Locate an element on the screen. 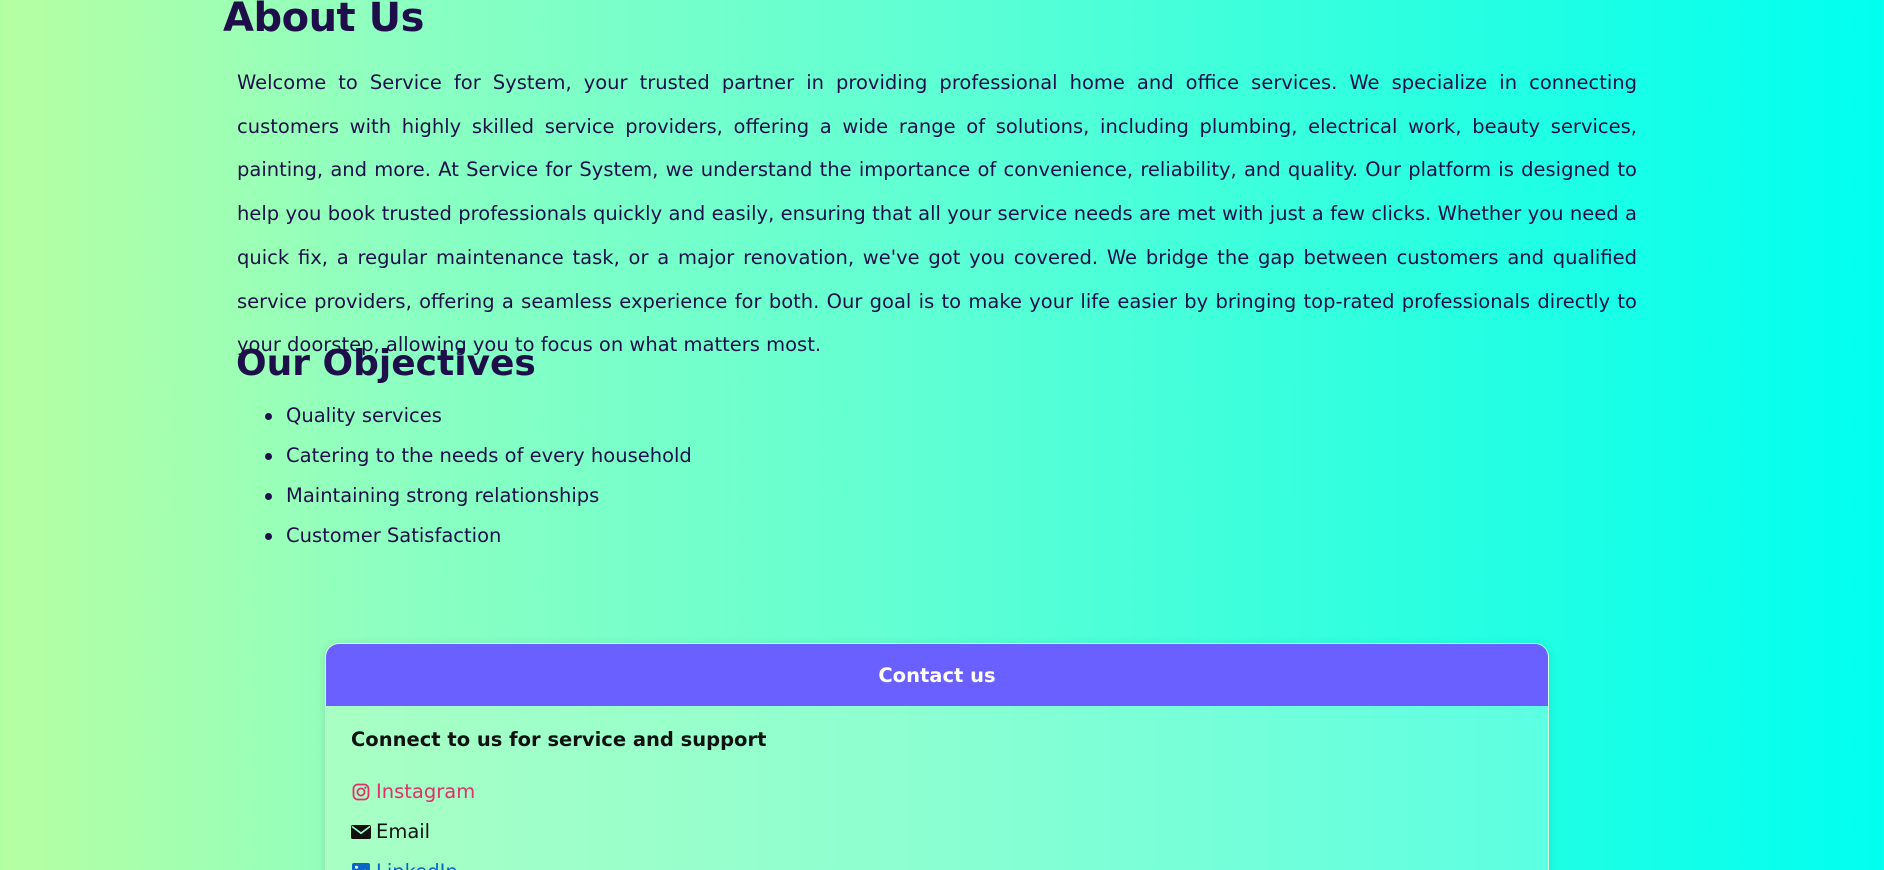 This screenshot has height=870, width=1884. linkedin-label: LinkedIn is located at coordinates (417, 861).